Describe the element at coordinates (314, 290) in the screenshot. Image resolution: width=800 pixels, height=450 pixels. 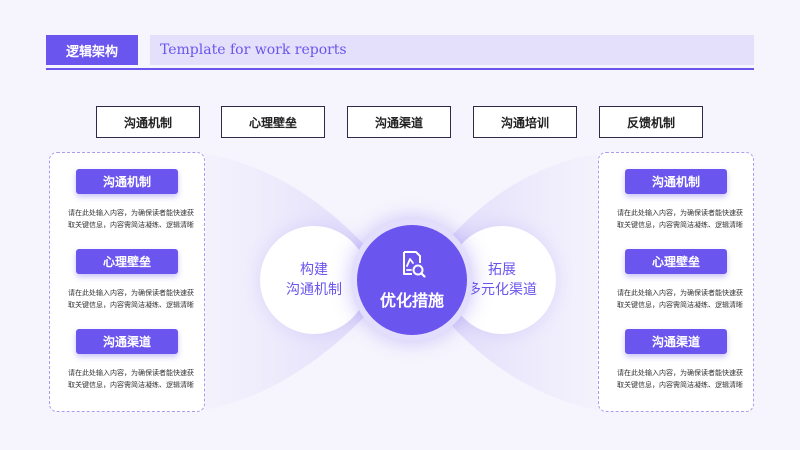
I see `left-circle-line-2: 沟通机制` at that location.